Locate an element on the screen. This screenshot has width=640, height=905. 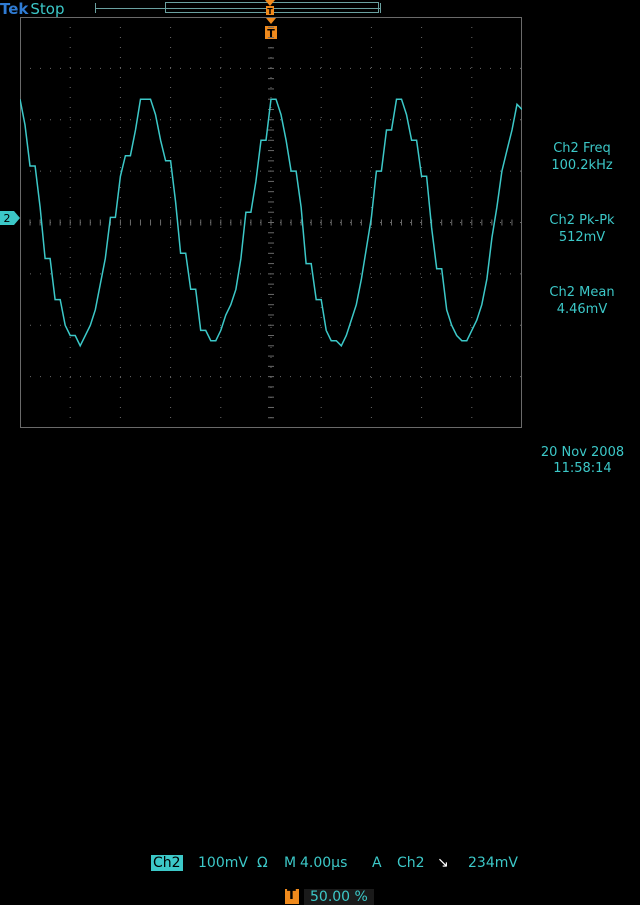
ch2-ground-marker-icon: 2 is located at coordinates (10, 218).